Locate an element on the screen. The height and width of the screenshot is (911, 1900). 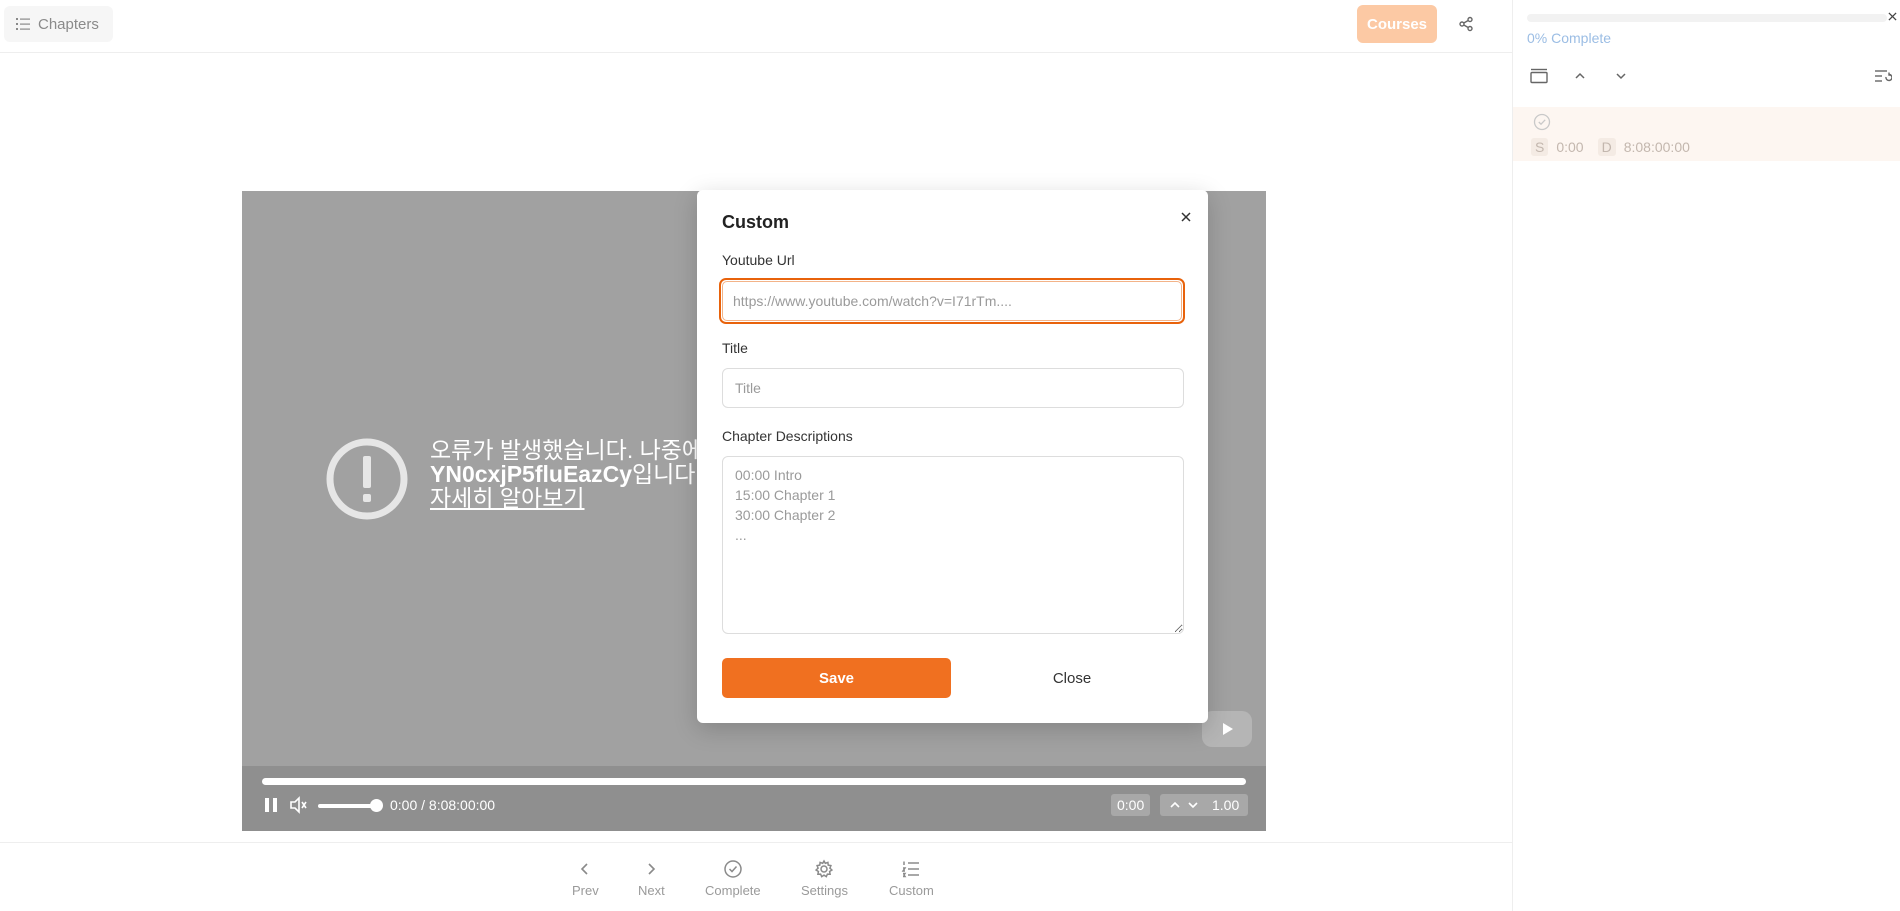
save-button: Save is located at coordinates (836, 678).